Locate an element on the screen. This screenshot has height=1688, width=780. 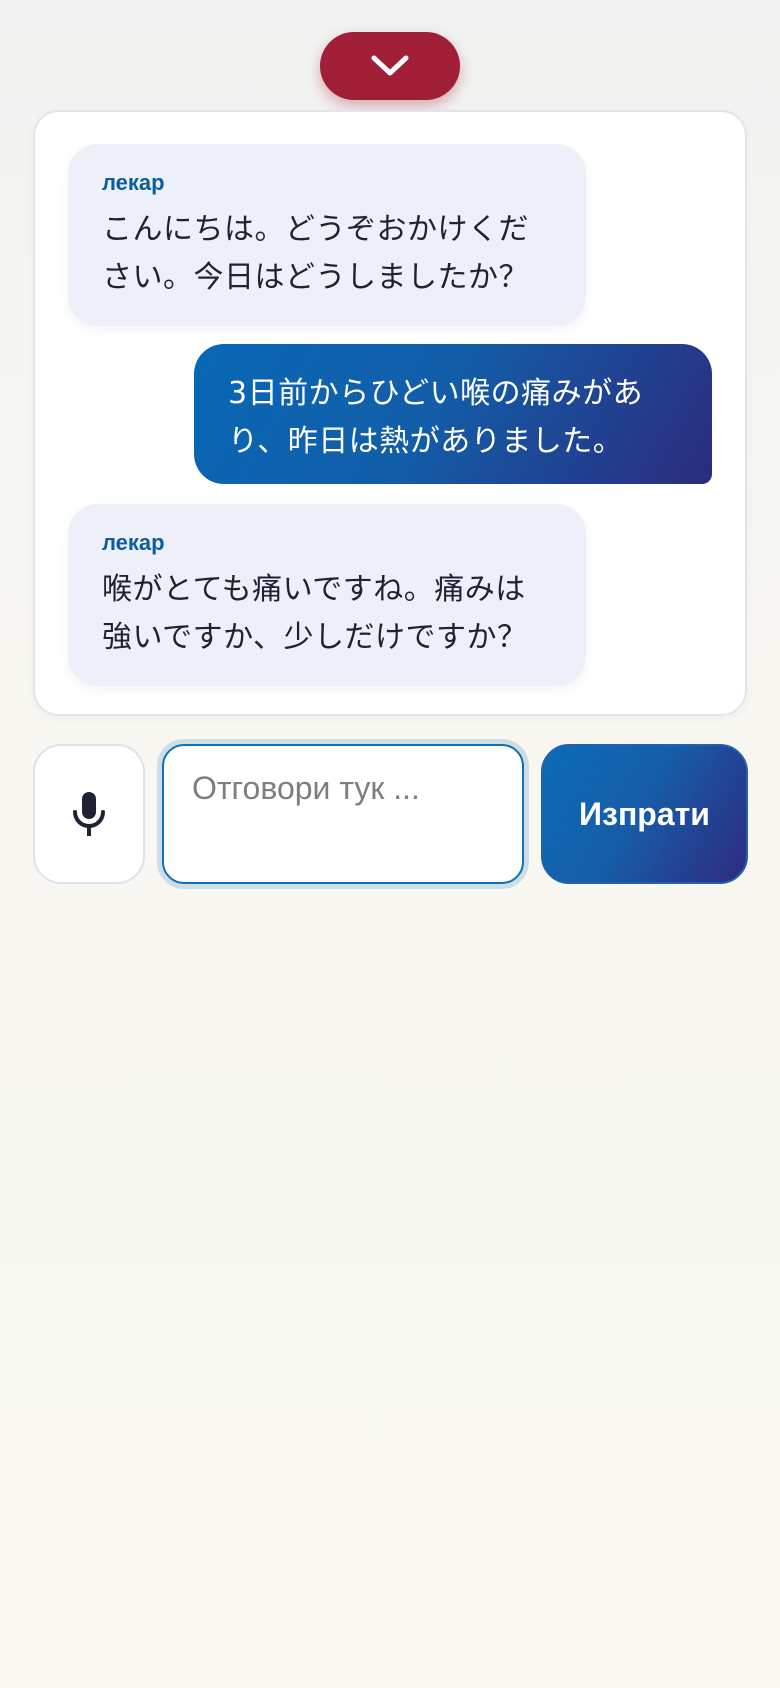
message-text: 3日前からひどい喉の痛みがあり、昨日は熱がありました。 is located at coordinates (436, 417).